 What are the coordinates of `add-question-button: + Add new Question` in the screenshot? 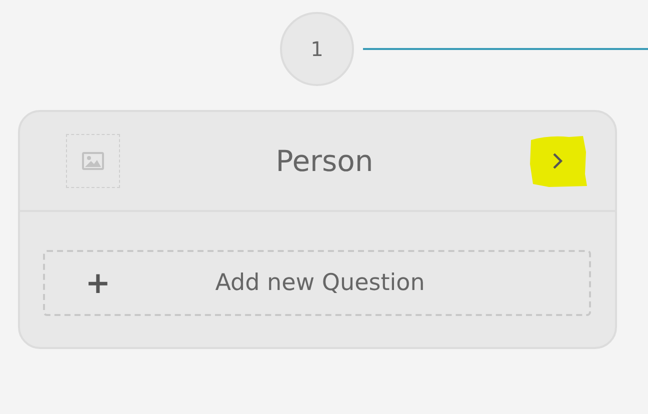 It's located at (317, 283).